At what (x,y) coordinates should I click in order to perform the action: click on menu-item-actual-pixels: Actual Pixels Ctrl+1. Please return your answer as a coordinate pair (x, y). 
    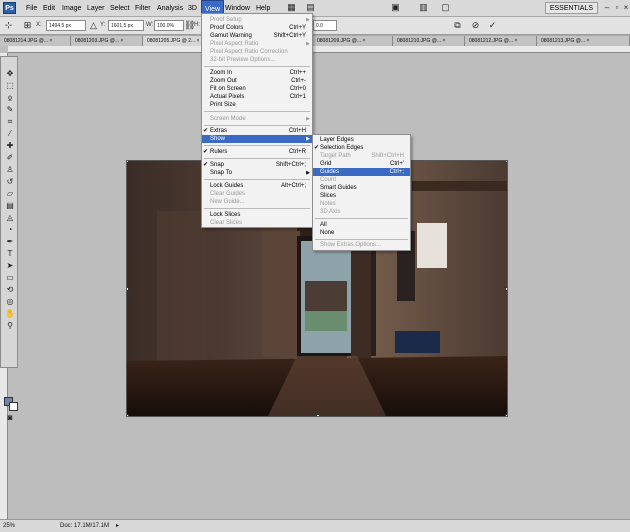
    Looking at the image, I should click on (257, 97).